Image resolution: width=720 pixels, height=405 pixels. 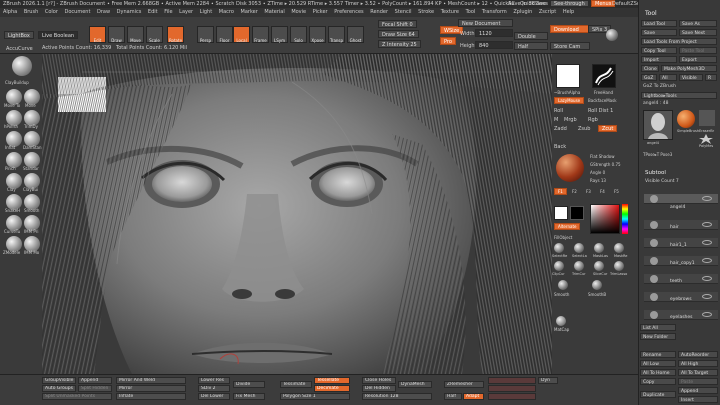 What do you see at coordinates (681, 202) in the screenshot?
I see `subtool-row: angel4` at bounding box center [681, 202].